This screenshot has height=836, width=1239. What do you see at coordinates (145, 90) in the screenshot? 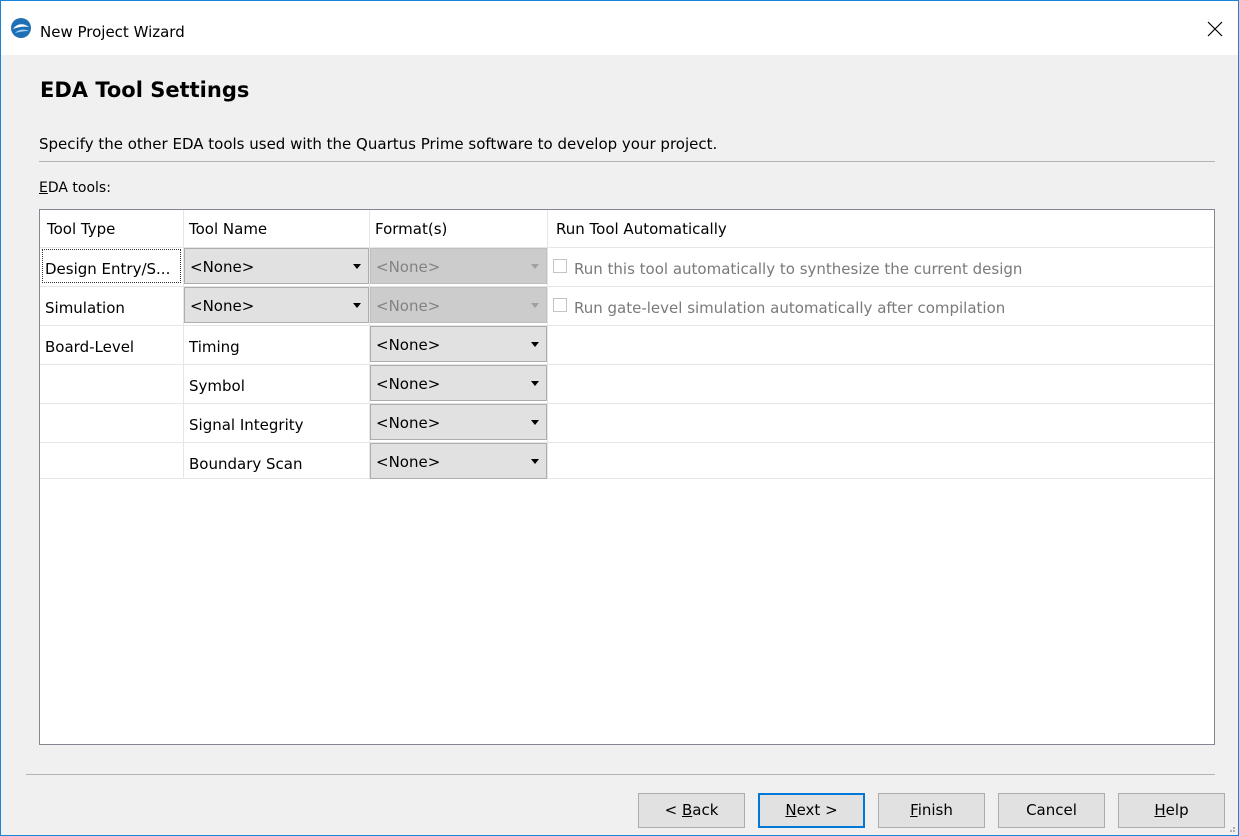
I see `page-heading: EDA Tool Settings` at bounding box center [145, 90].